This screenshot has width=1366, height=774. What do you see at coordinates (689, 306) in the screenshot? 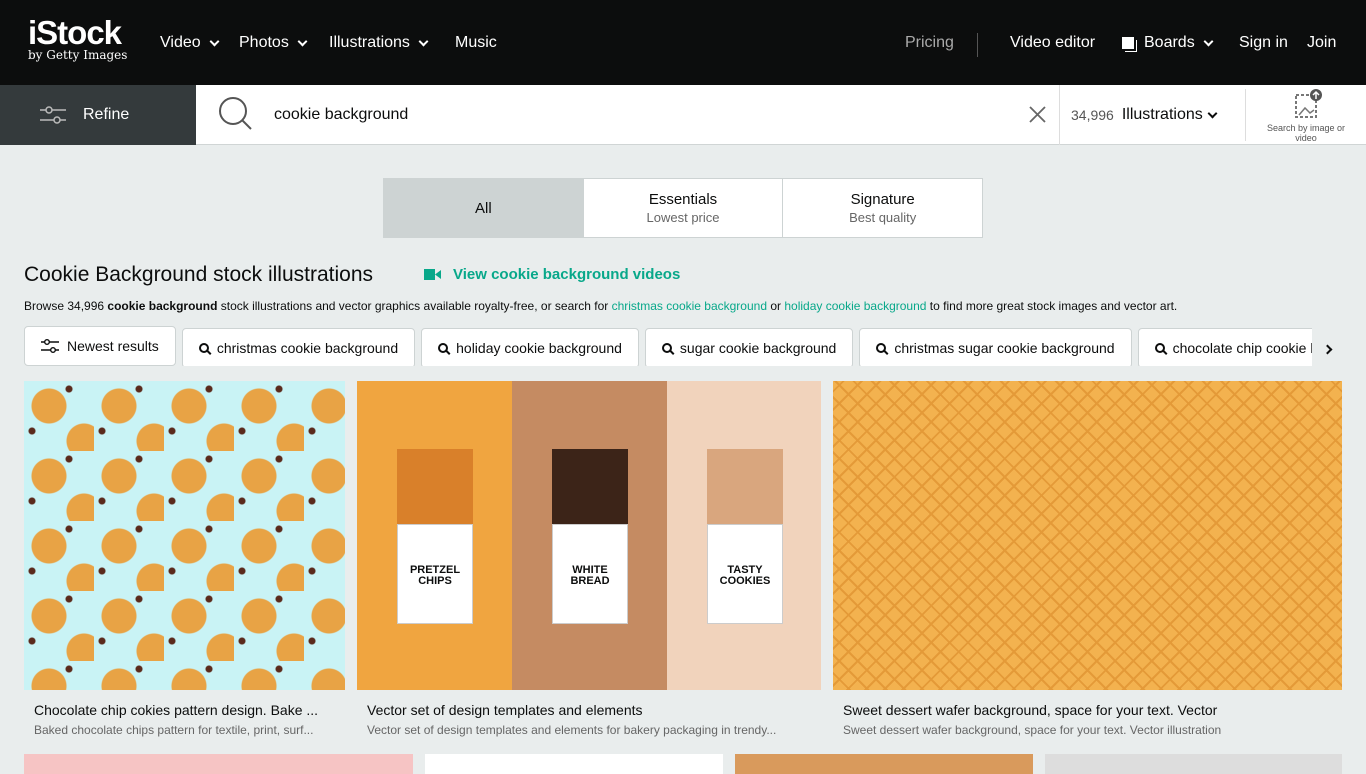
I see `related-link: christmas cookie background` at bounding box center [689, 306].